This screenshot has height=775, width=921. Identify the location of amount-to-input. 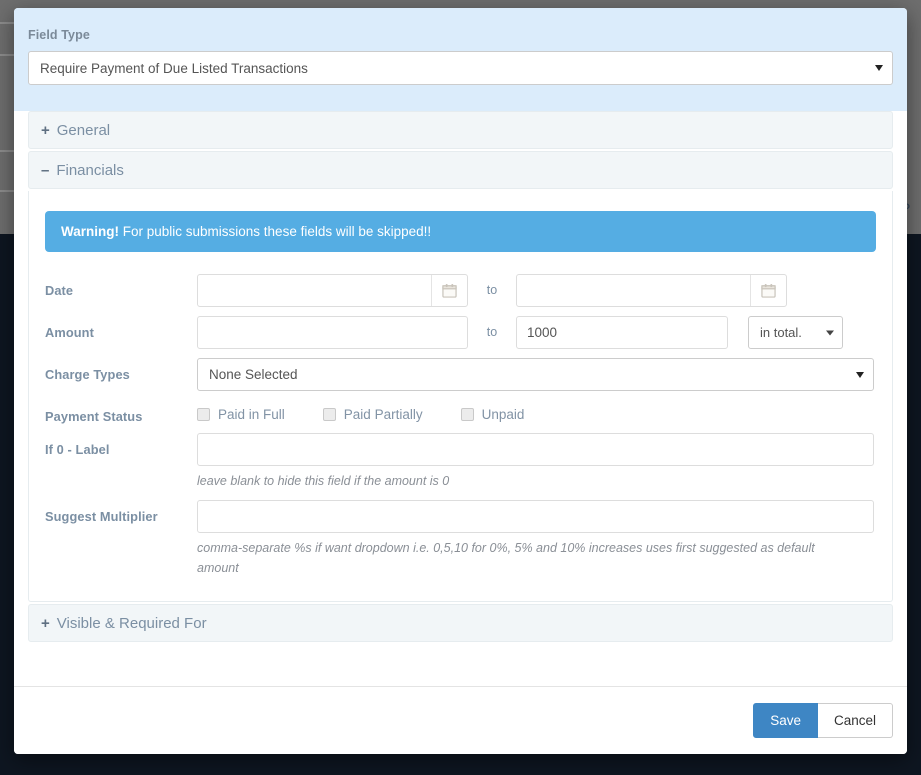
(622, 332).